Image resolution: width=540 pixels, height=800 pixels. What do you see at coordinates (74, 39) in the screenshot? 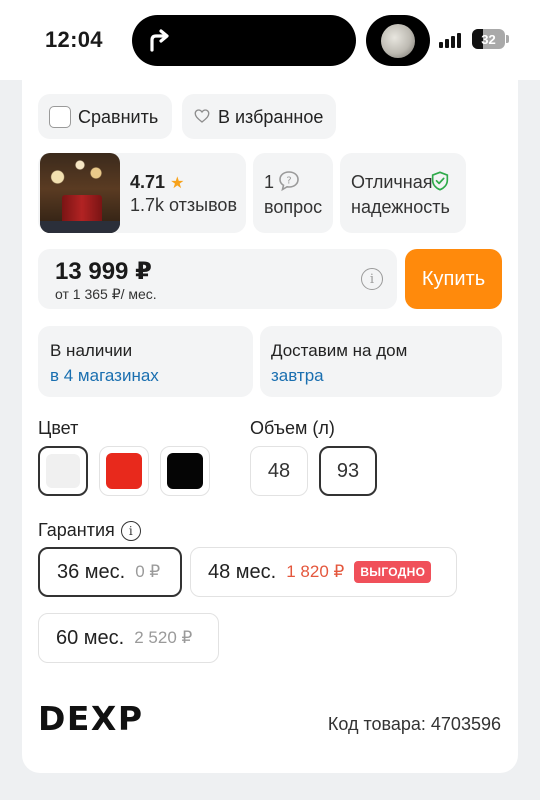
I see `status-time: 12:04` at bounding box center [74, 39].